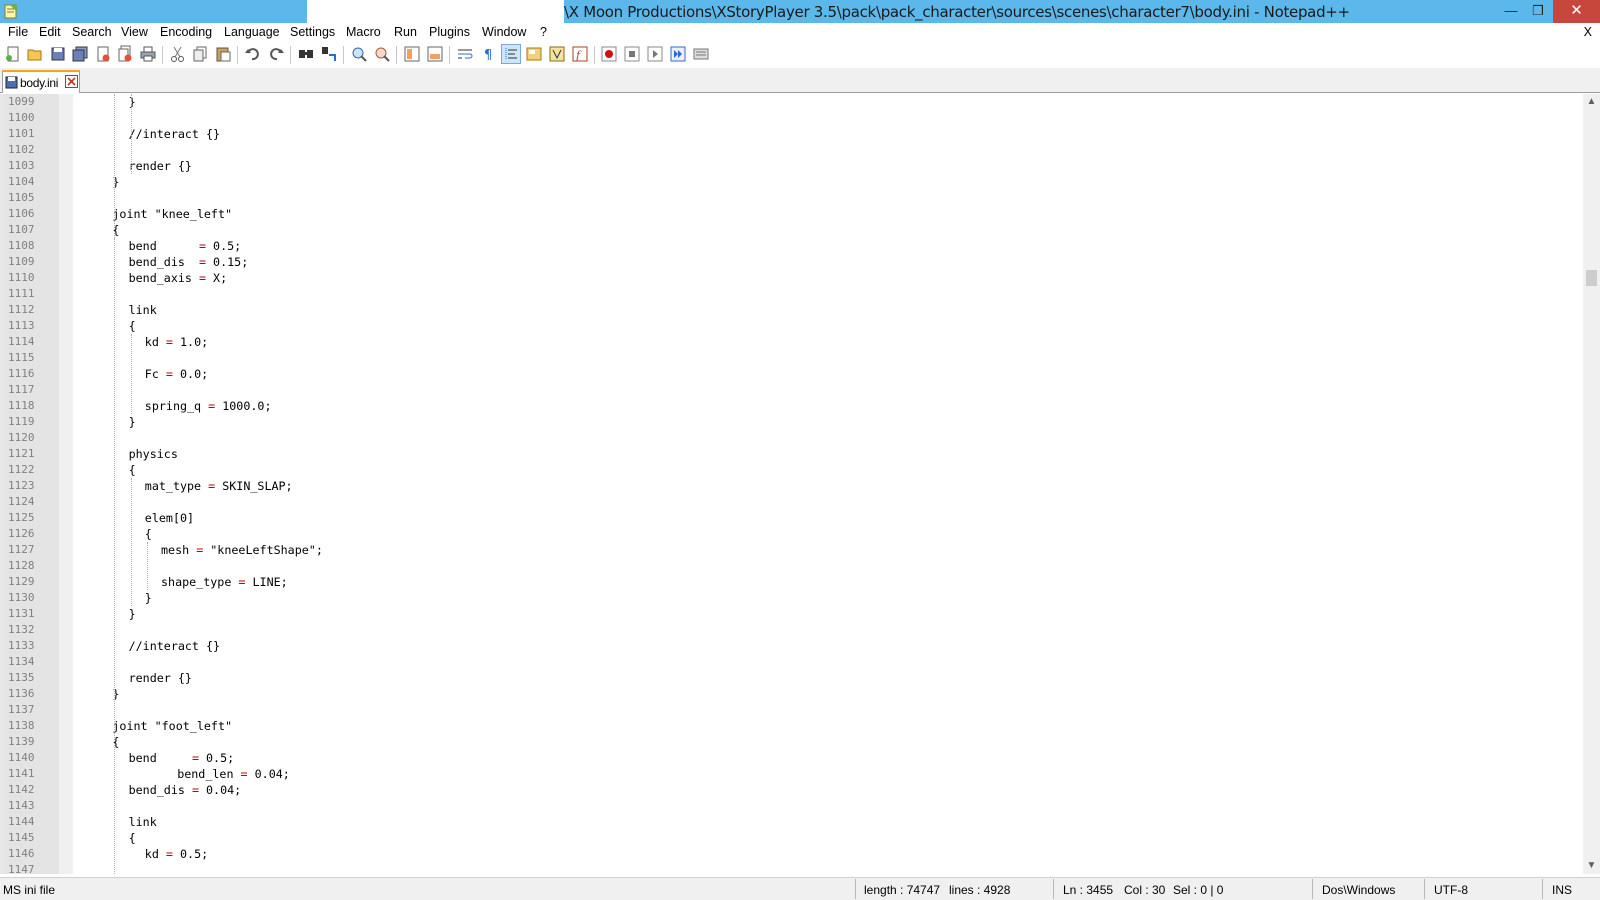 The image size is (1600, 900). Describe the element at coordinates (21, 149) in the screenshot. I see `line-number: 1102` at that location.